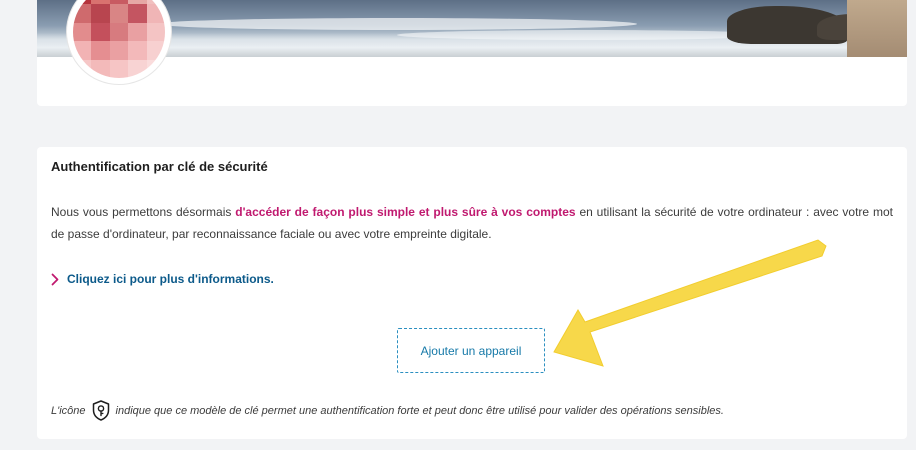 The width and height of the screenshot is (916, 450). I want to click on avatar, so click(119, 42).